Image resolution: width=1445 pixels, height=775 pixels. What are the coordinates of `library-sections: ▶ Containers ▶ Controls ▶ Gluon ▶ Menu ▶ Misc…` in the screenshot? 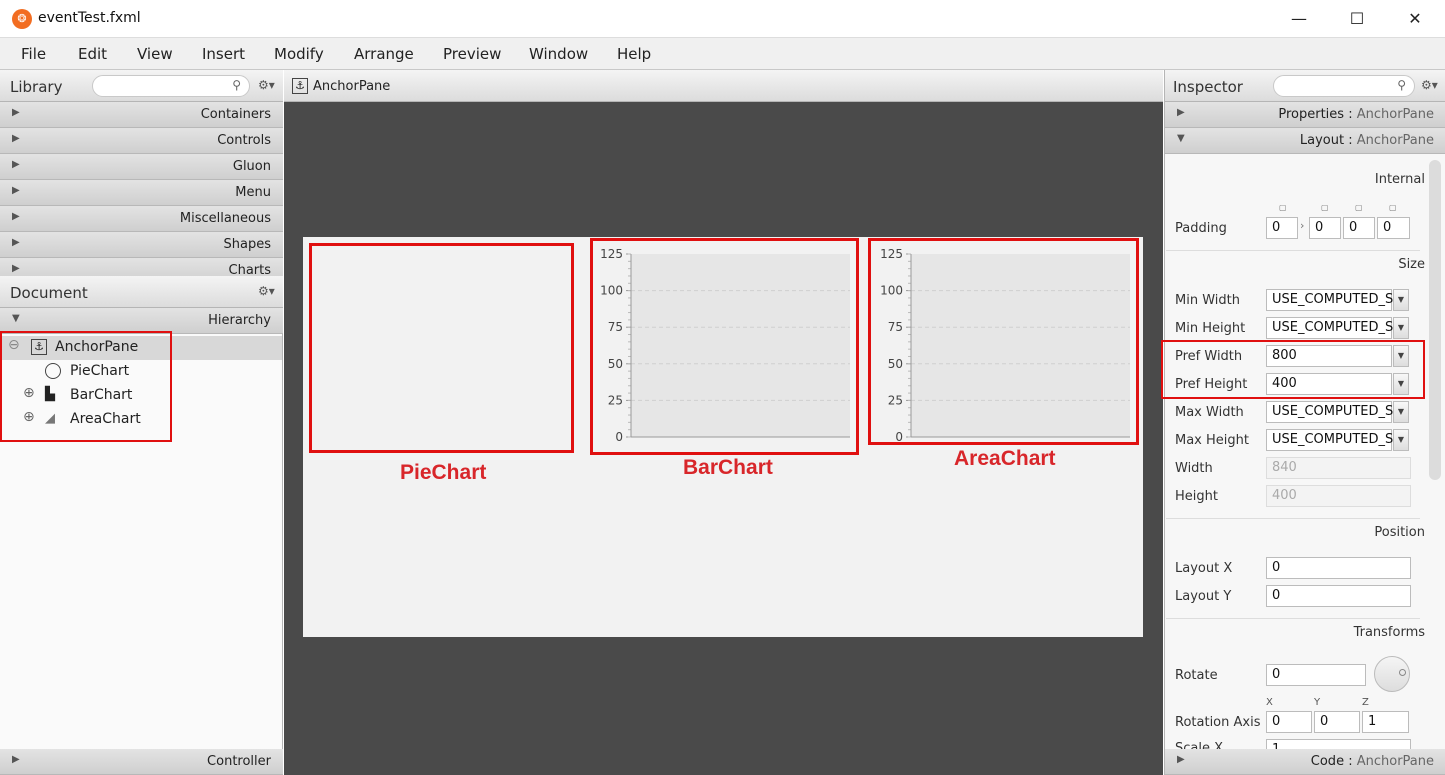 It's located at (141, 189).